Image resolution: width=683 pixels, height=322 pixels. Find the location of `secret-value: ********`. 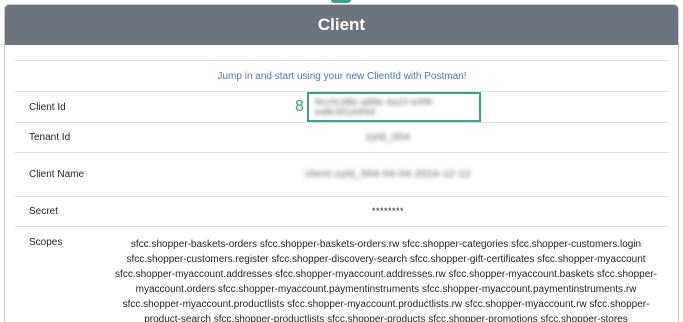

secret-value: ******** is located at coordinates (388, 211).